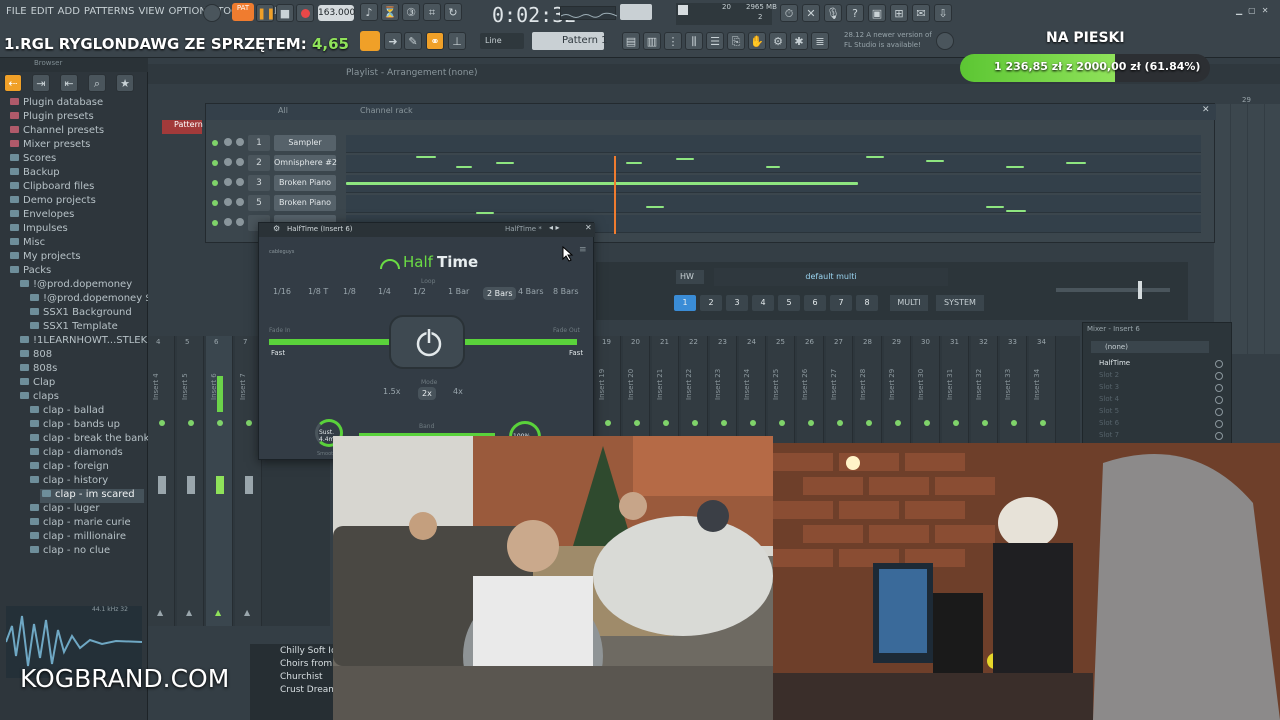  Describe the element at coordinates (763, 303) in the screenshot. I see `pad-button: 4` at that location.